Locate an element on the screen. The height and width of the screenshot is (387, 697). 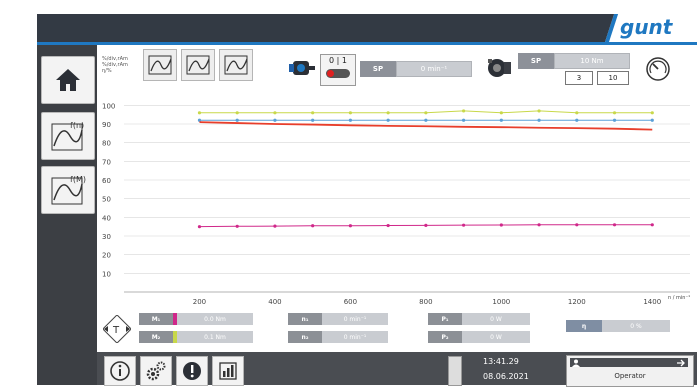
chart-label: f(M) is located at coordinates (78, 179).